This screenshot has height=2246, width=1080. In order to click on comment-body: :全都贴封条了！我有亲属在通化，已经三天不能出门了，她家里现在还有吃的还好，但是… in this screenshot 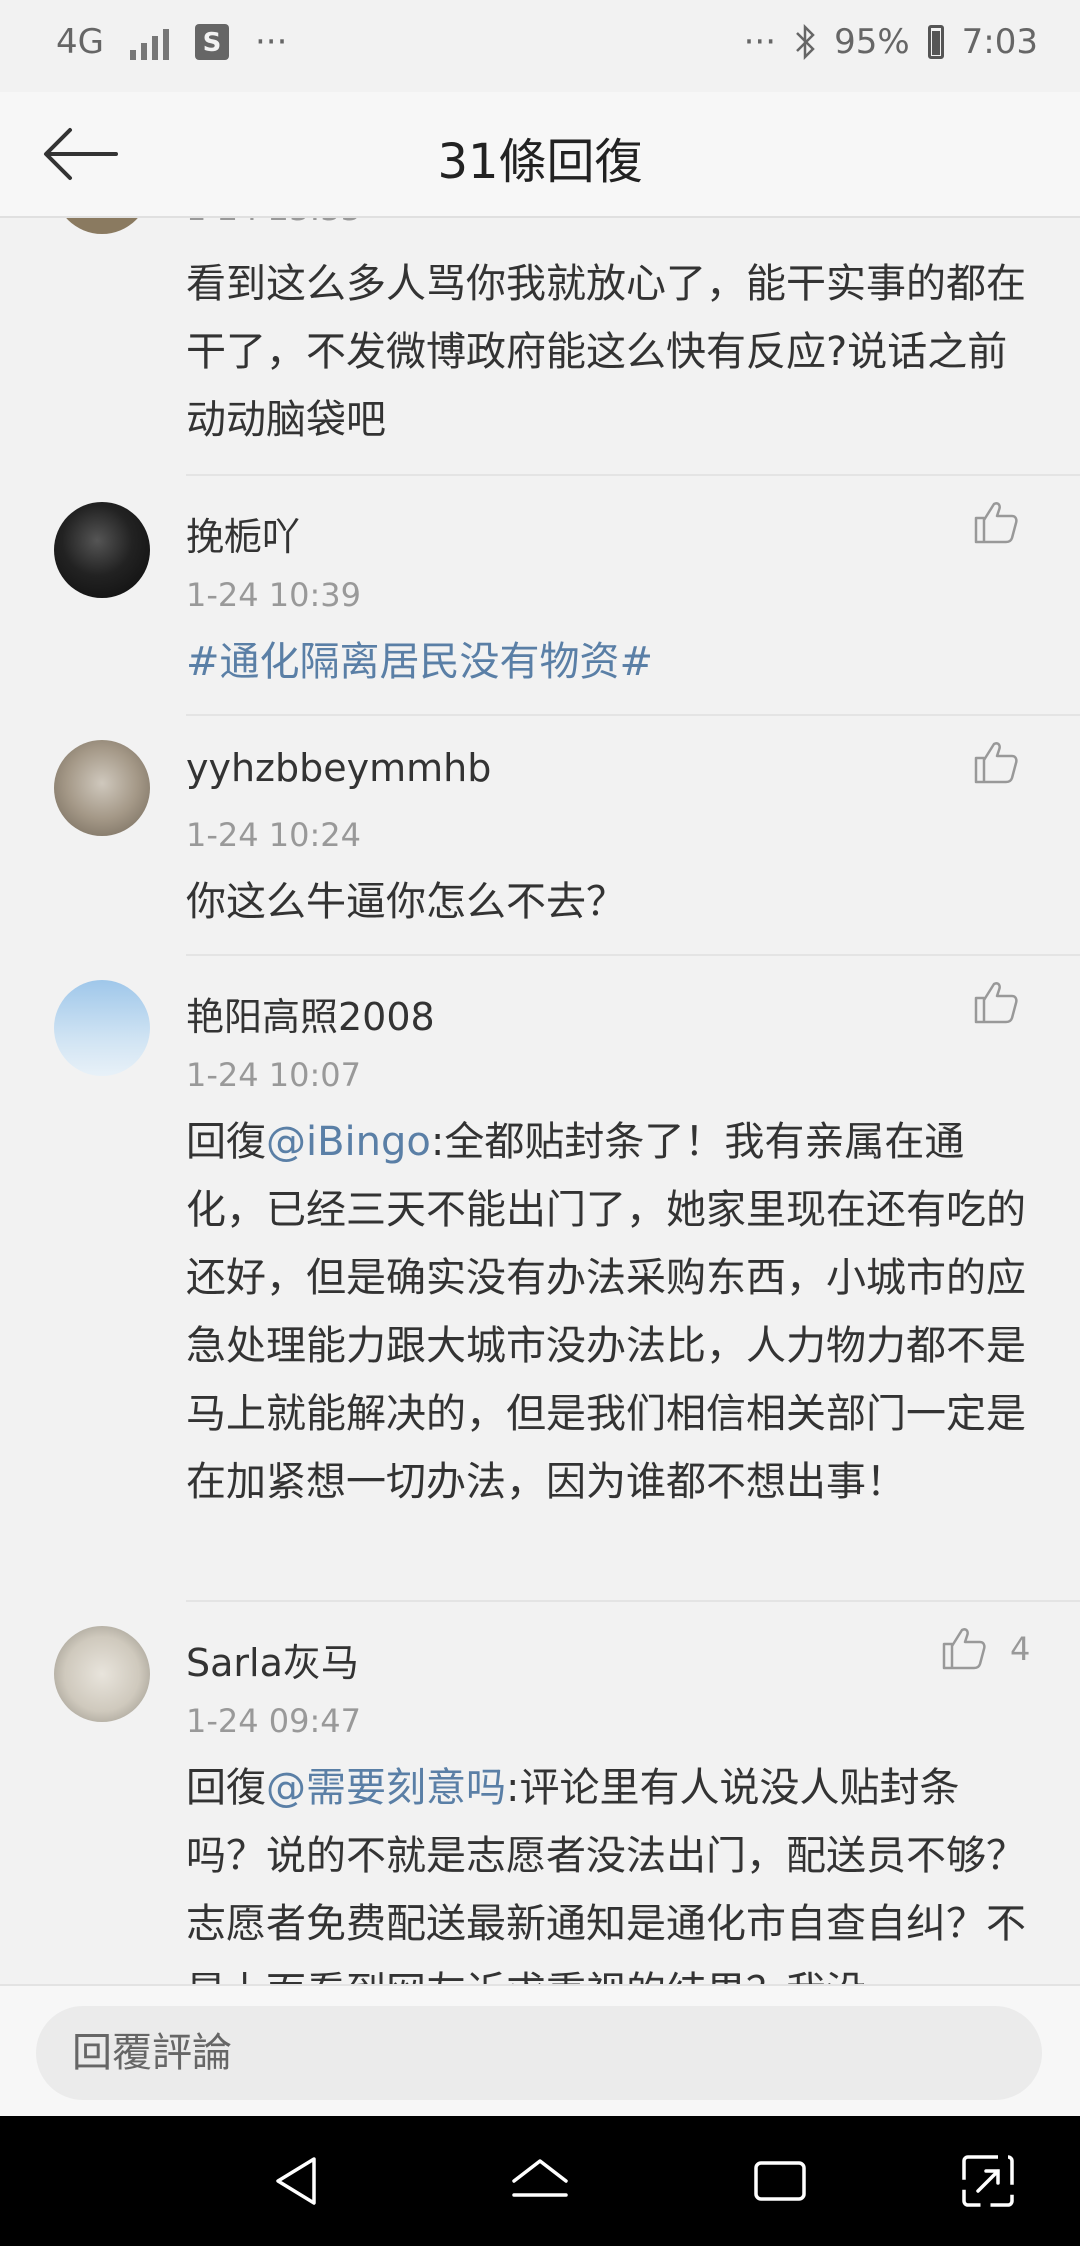, I will do `click(606, 1312)`.